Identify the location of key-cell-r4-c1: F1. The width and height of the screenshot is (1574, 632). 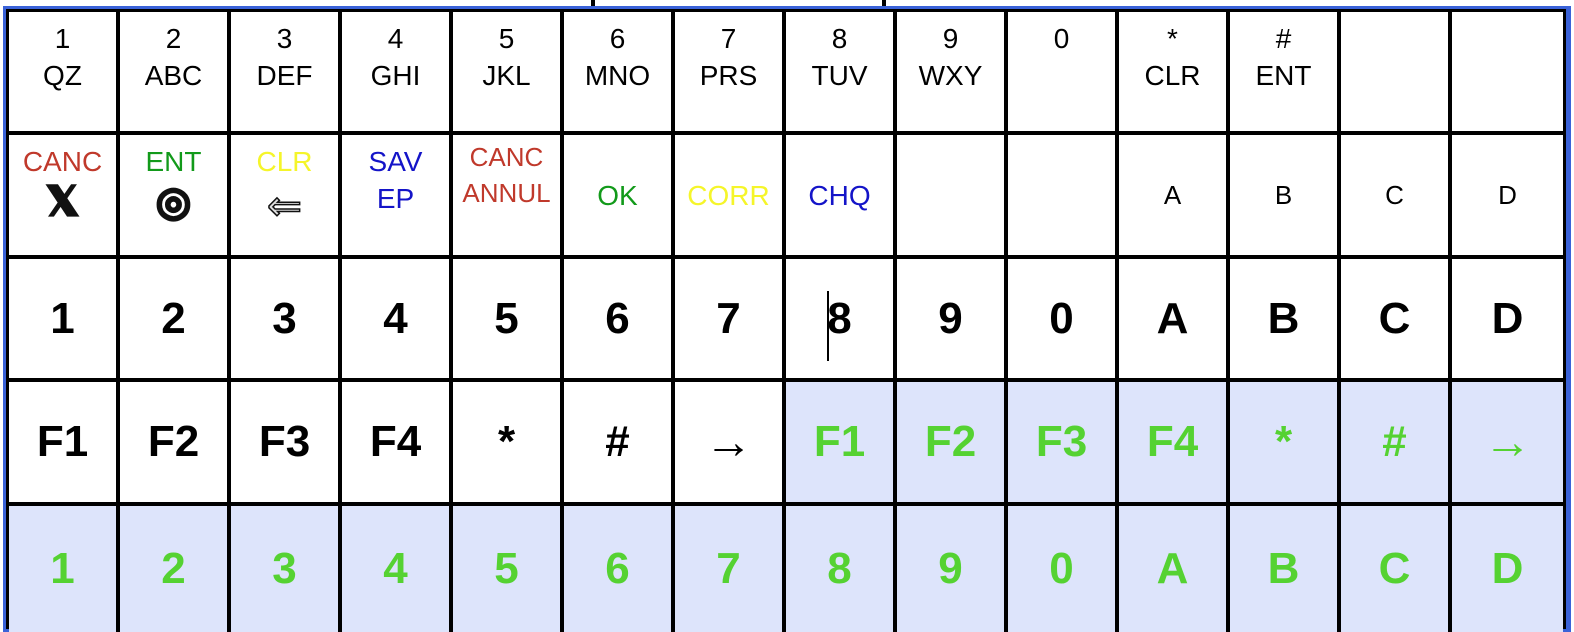
(64, 444).